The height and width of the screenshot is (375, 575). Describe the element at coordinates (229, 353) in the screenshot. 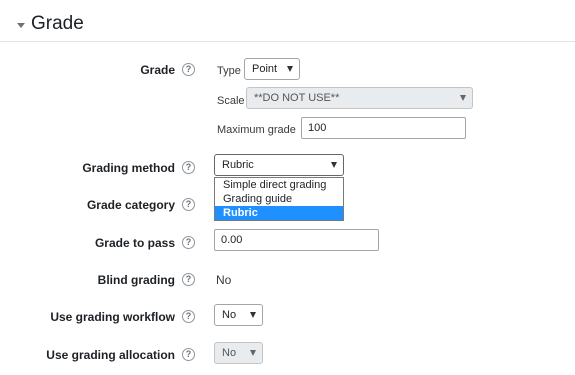

I see `grading-allocation-value: No` at that location.